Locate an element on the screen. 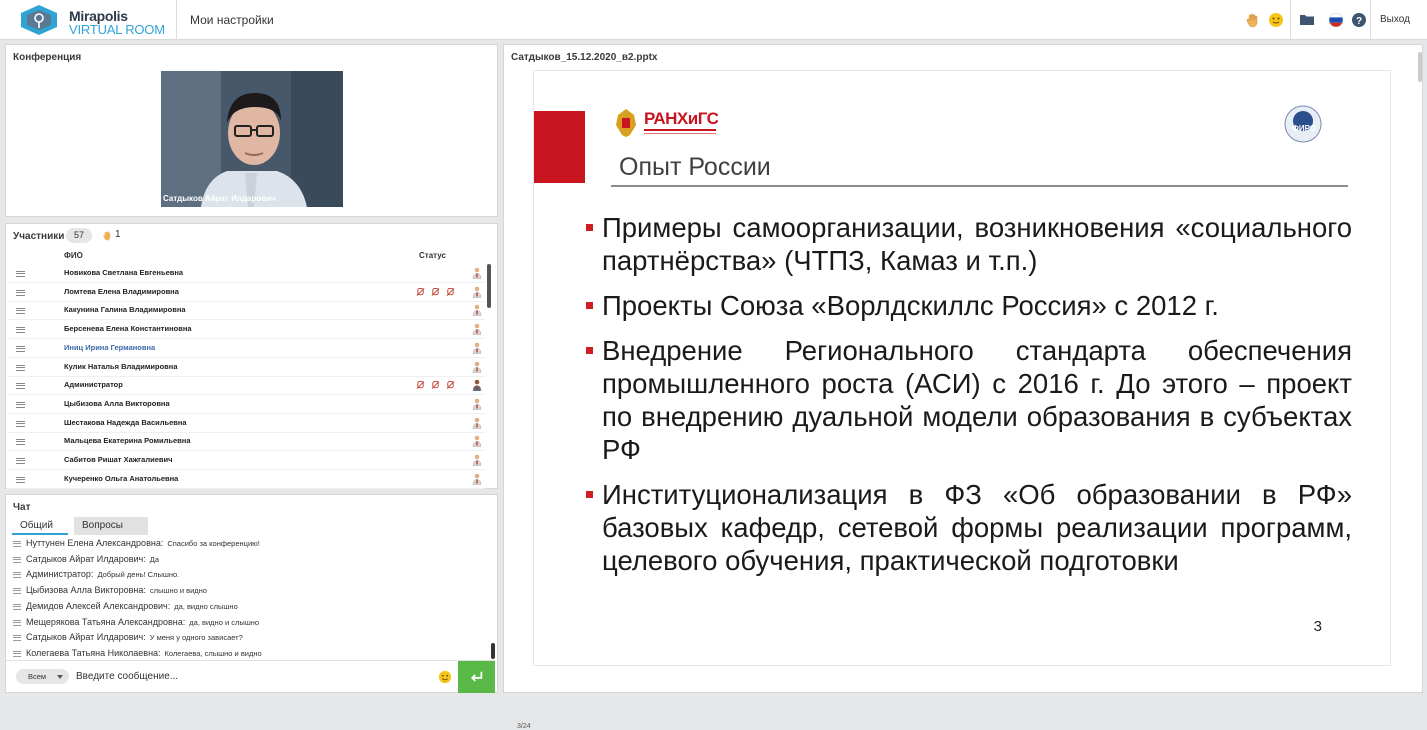 The height and width of the screenshot is (730, 1427). firo-logo-text: ФИРО is located at coordinates (1304, 128).